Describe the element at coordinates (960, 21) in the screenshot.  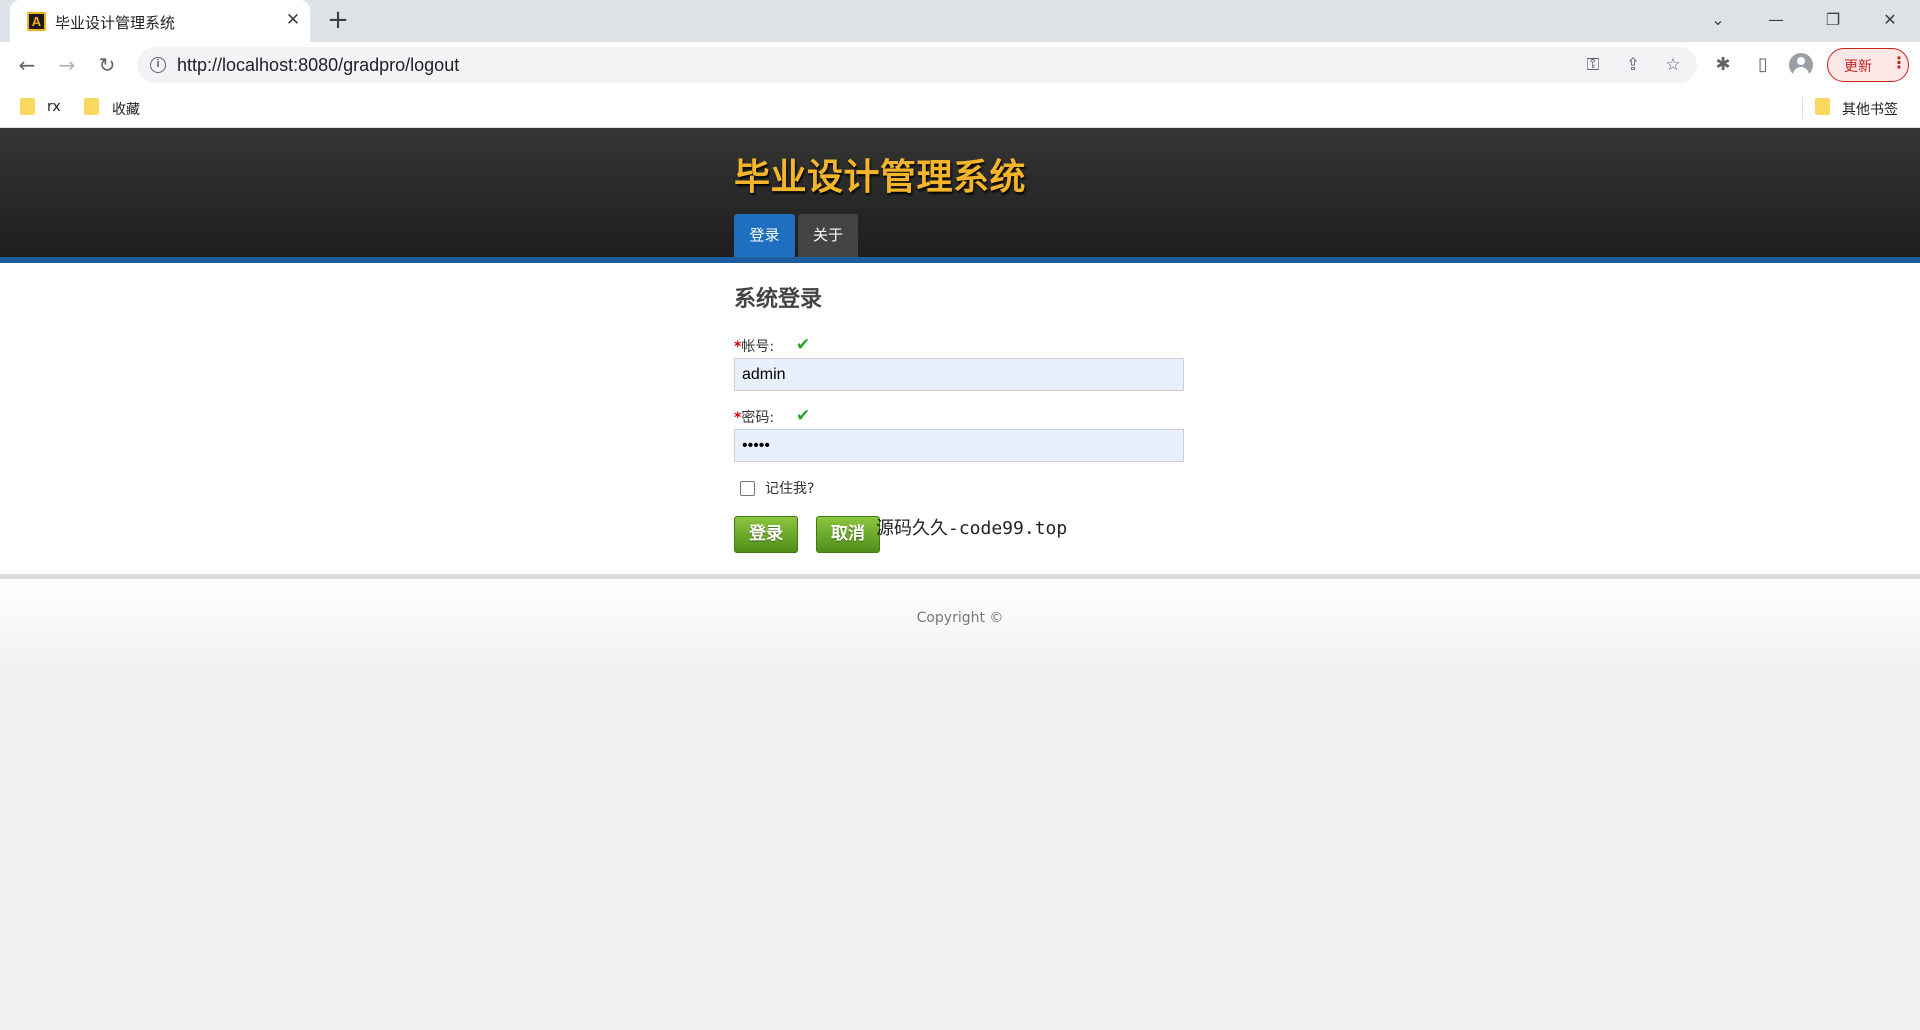
I see `browser-tabstrip: A 毕业设计管理系统 ✕ + ⌄ — ❐ ✕` at that location.